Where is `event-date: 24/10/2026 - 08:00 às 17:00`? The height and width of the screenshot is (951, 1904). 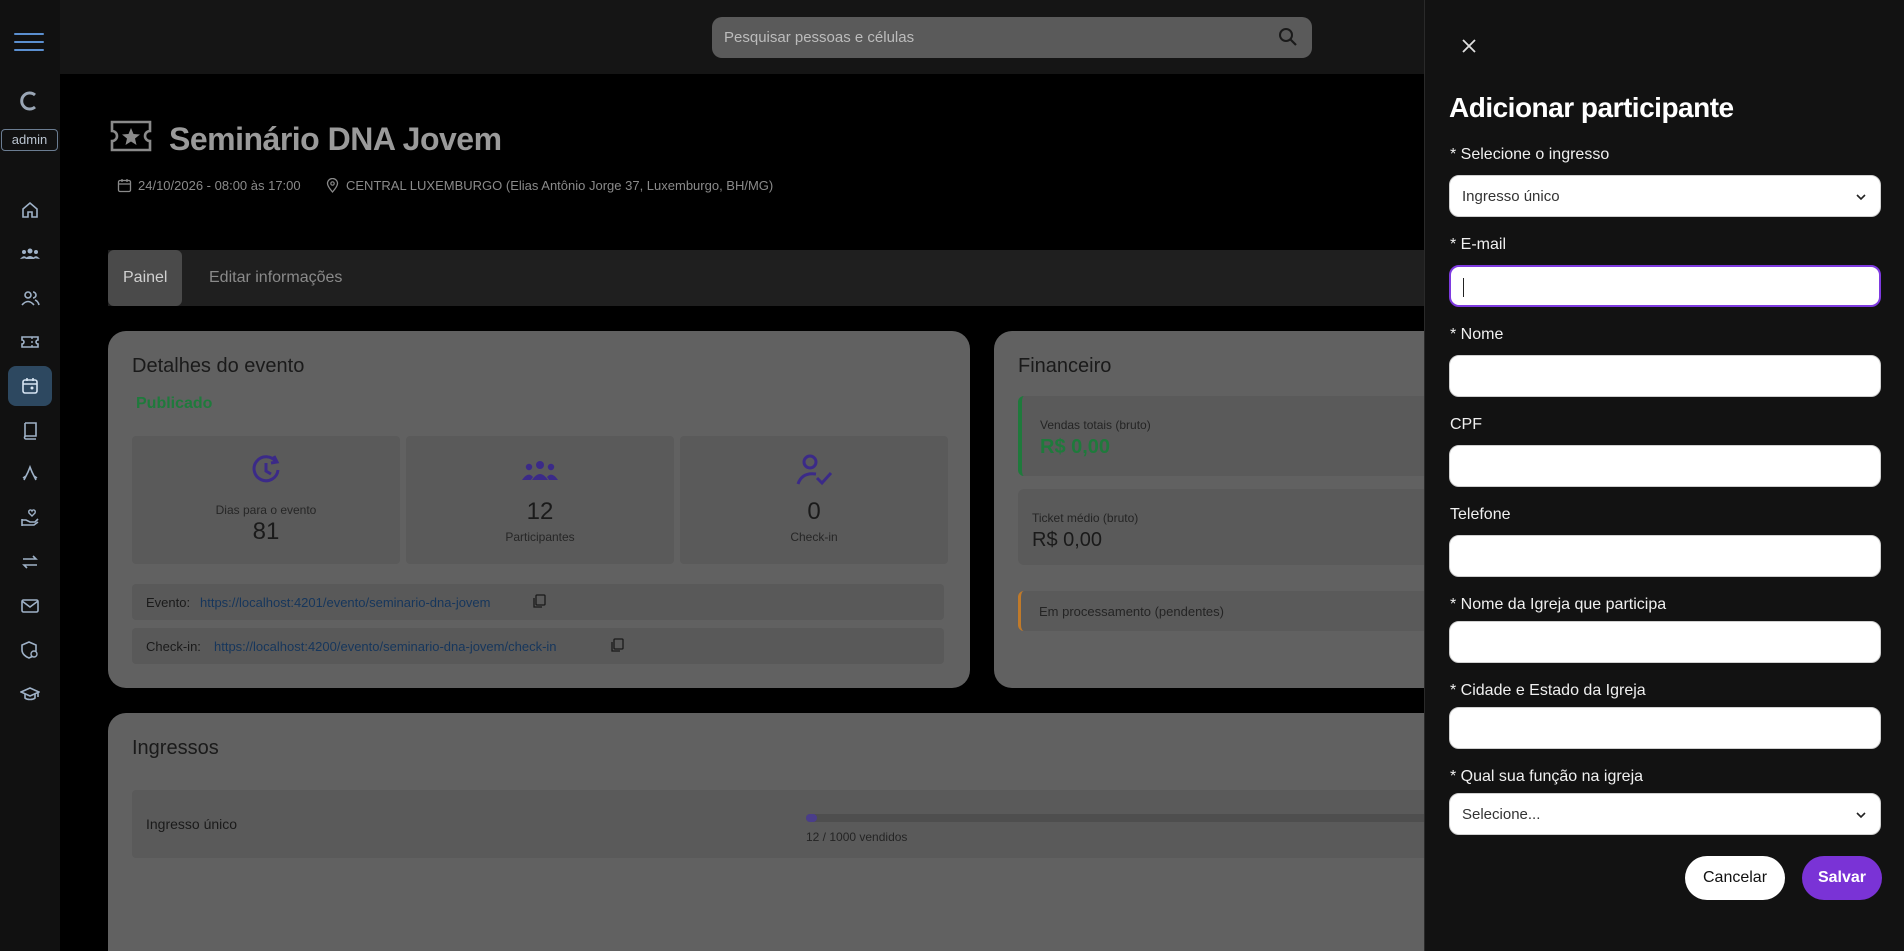 event-date: 24/10/2026 - 08:00 às 17:00 is located at coordinates (209, 185).